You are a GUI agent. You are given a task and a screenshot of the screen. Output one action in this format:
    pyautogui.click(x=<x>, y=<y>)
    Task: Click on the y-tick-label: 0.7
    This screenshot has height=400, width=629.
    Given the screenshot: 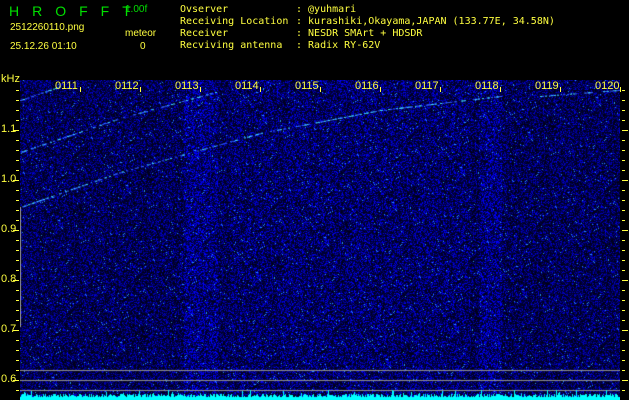 What is the action you would take?
    pyautogui.click(x=9, y=329)
    